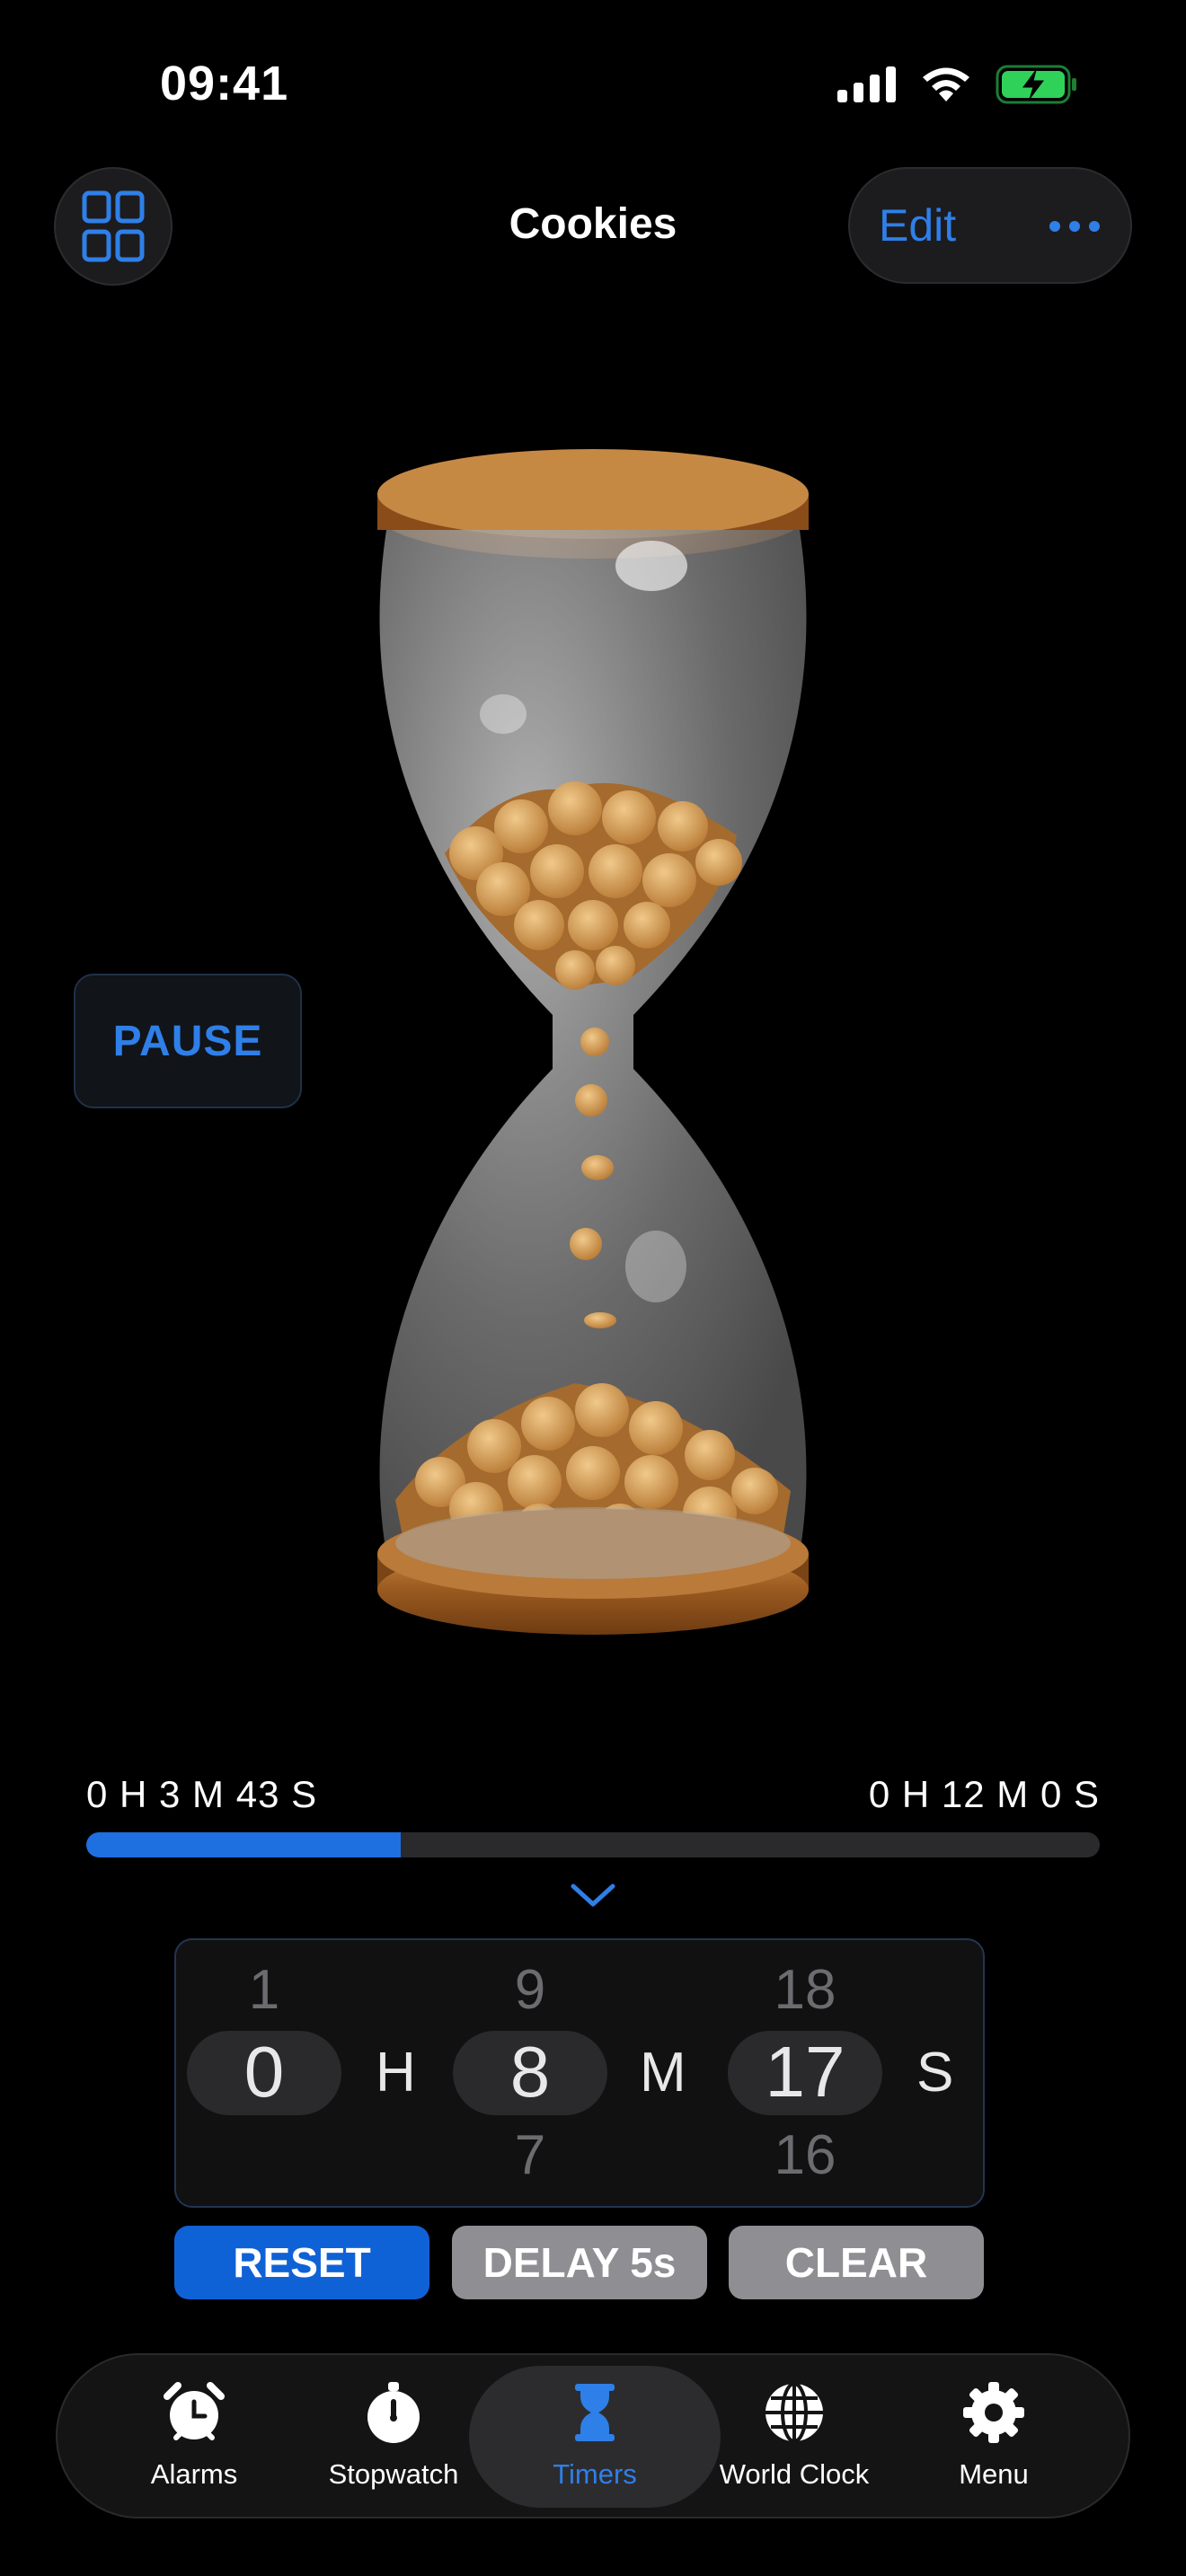 This screenshot has width=1186, height=2576. Describe the element at coordinates (243, 1844) in the screenshot. I see `progress-fill` at that location.